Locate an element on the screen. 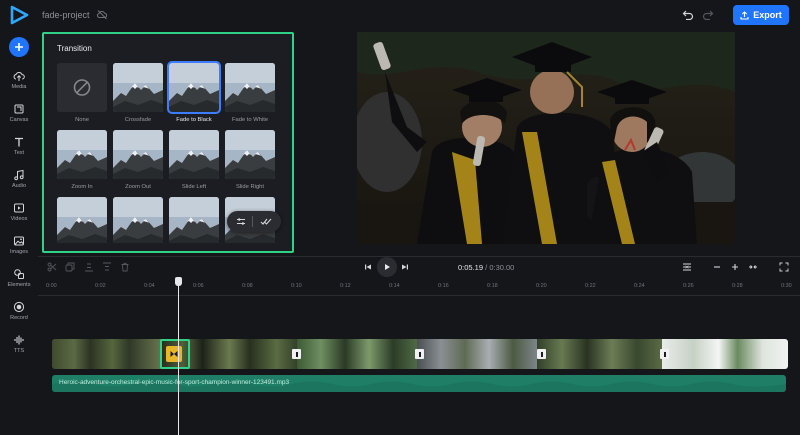 The height and width of the screenshot is (435, 800). skip-back-icon is located at coordinates (368, 267).